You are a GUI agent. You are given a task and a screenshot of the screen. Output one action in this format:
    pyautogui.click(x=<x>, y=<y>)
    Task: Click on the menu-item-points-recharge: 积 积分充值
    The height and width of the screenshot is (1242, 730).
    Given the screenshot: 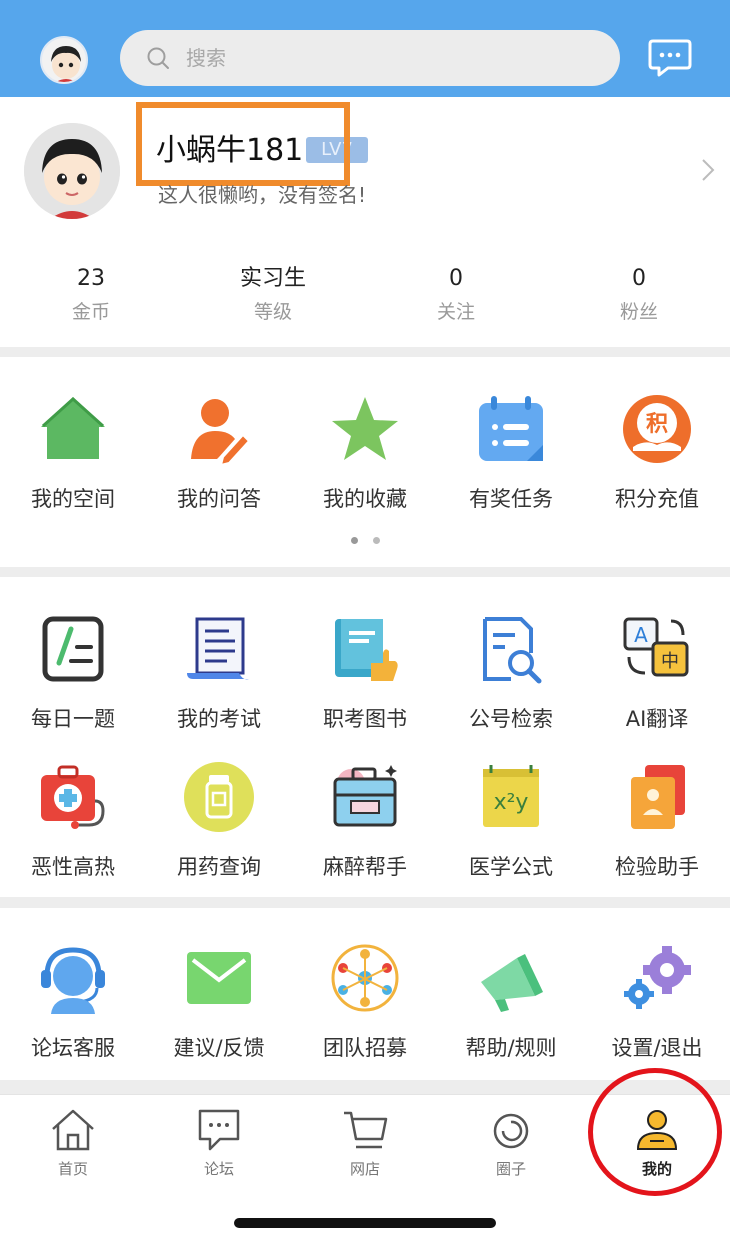 What is the action you would take?
    pyautogui.click(x=657, y=453)
    